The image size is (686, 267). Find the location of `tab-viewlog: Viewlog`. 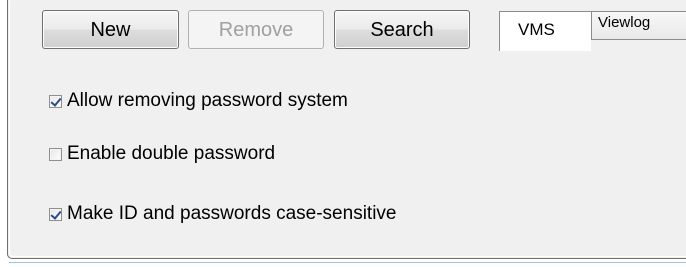

tab-viewlog: Viewlog is located at coordinates (638, 25).